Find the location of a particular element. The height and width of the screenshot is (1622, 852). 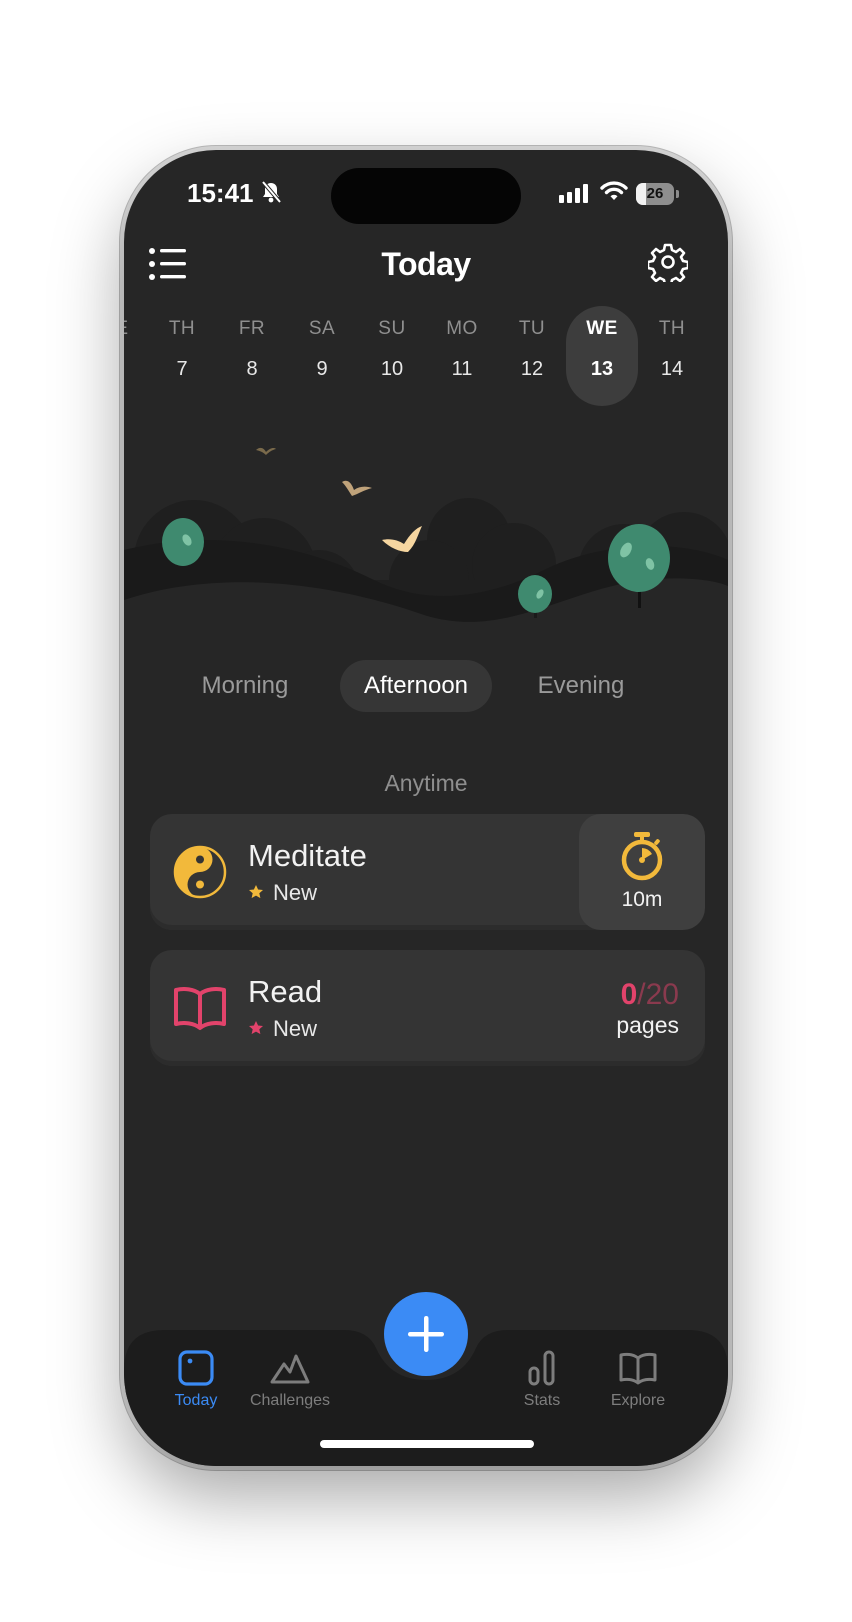

tab-today: Today is located at coordinates (196, 1379).